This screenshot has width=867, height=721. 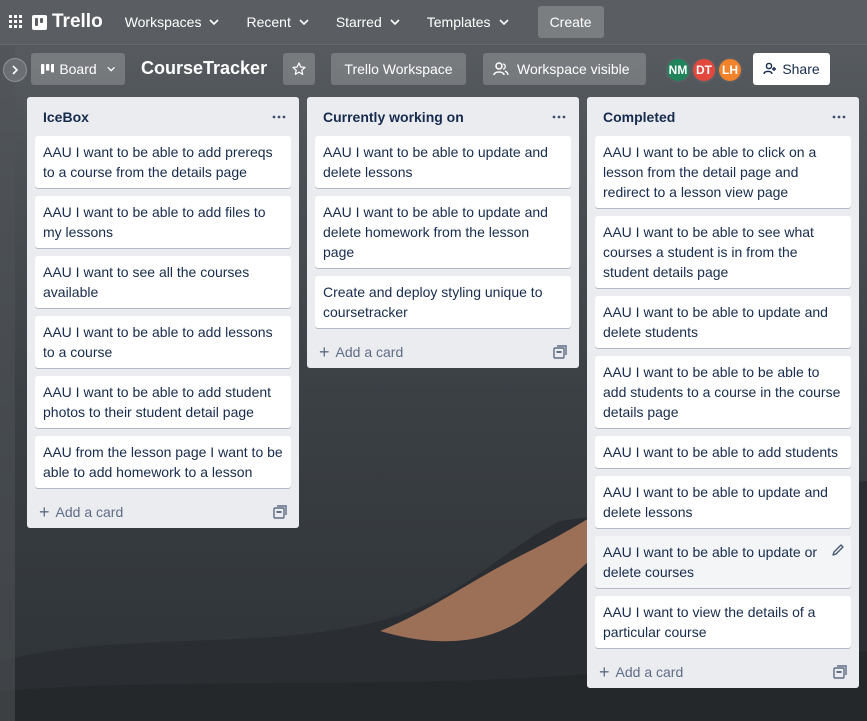 I want to click on board-title: CourseTracker, so click(x=204, y=68).